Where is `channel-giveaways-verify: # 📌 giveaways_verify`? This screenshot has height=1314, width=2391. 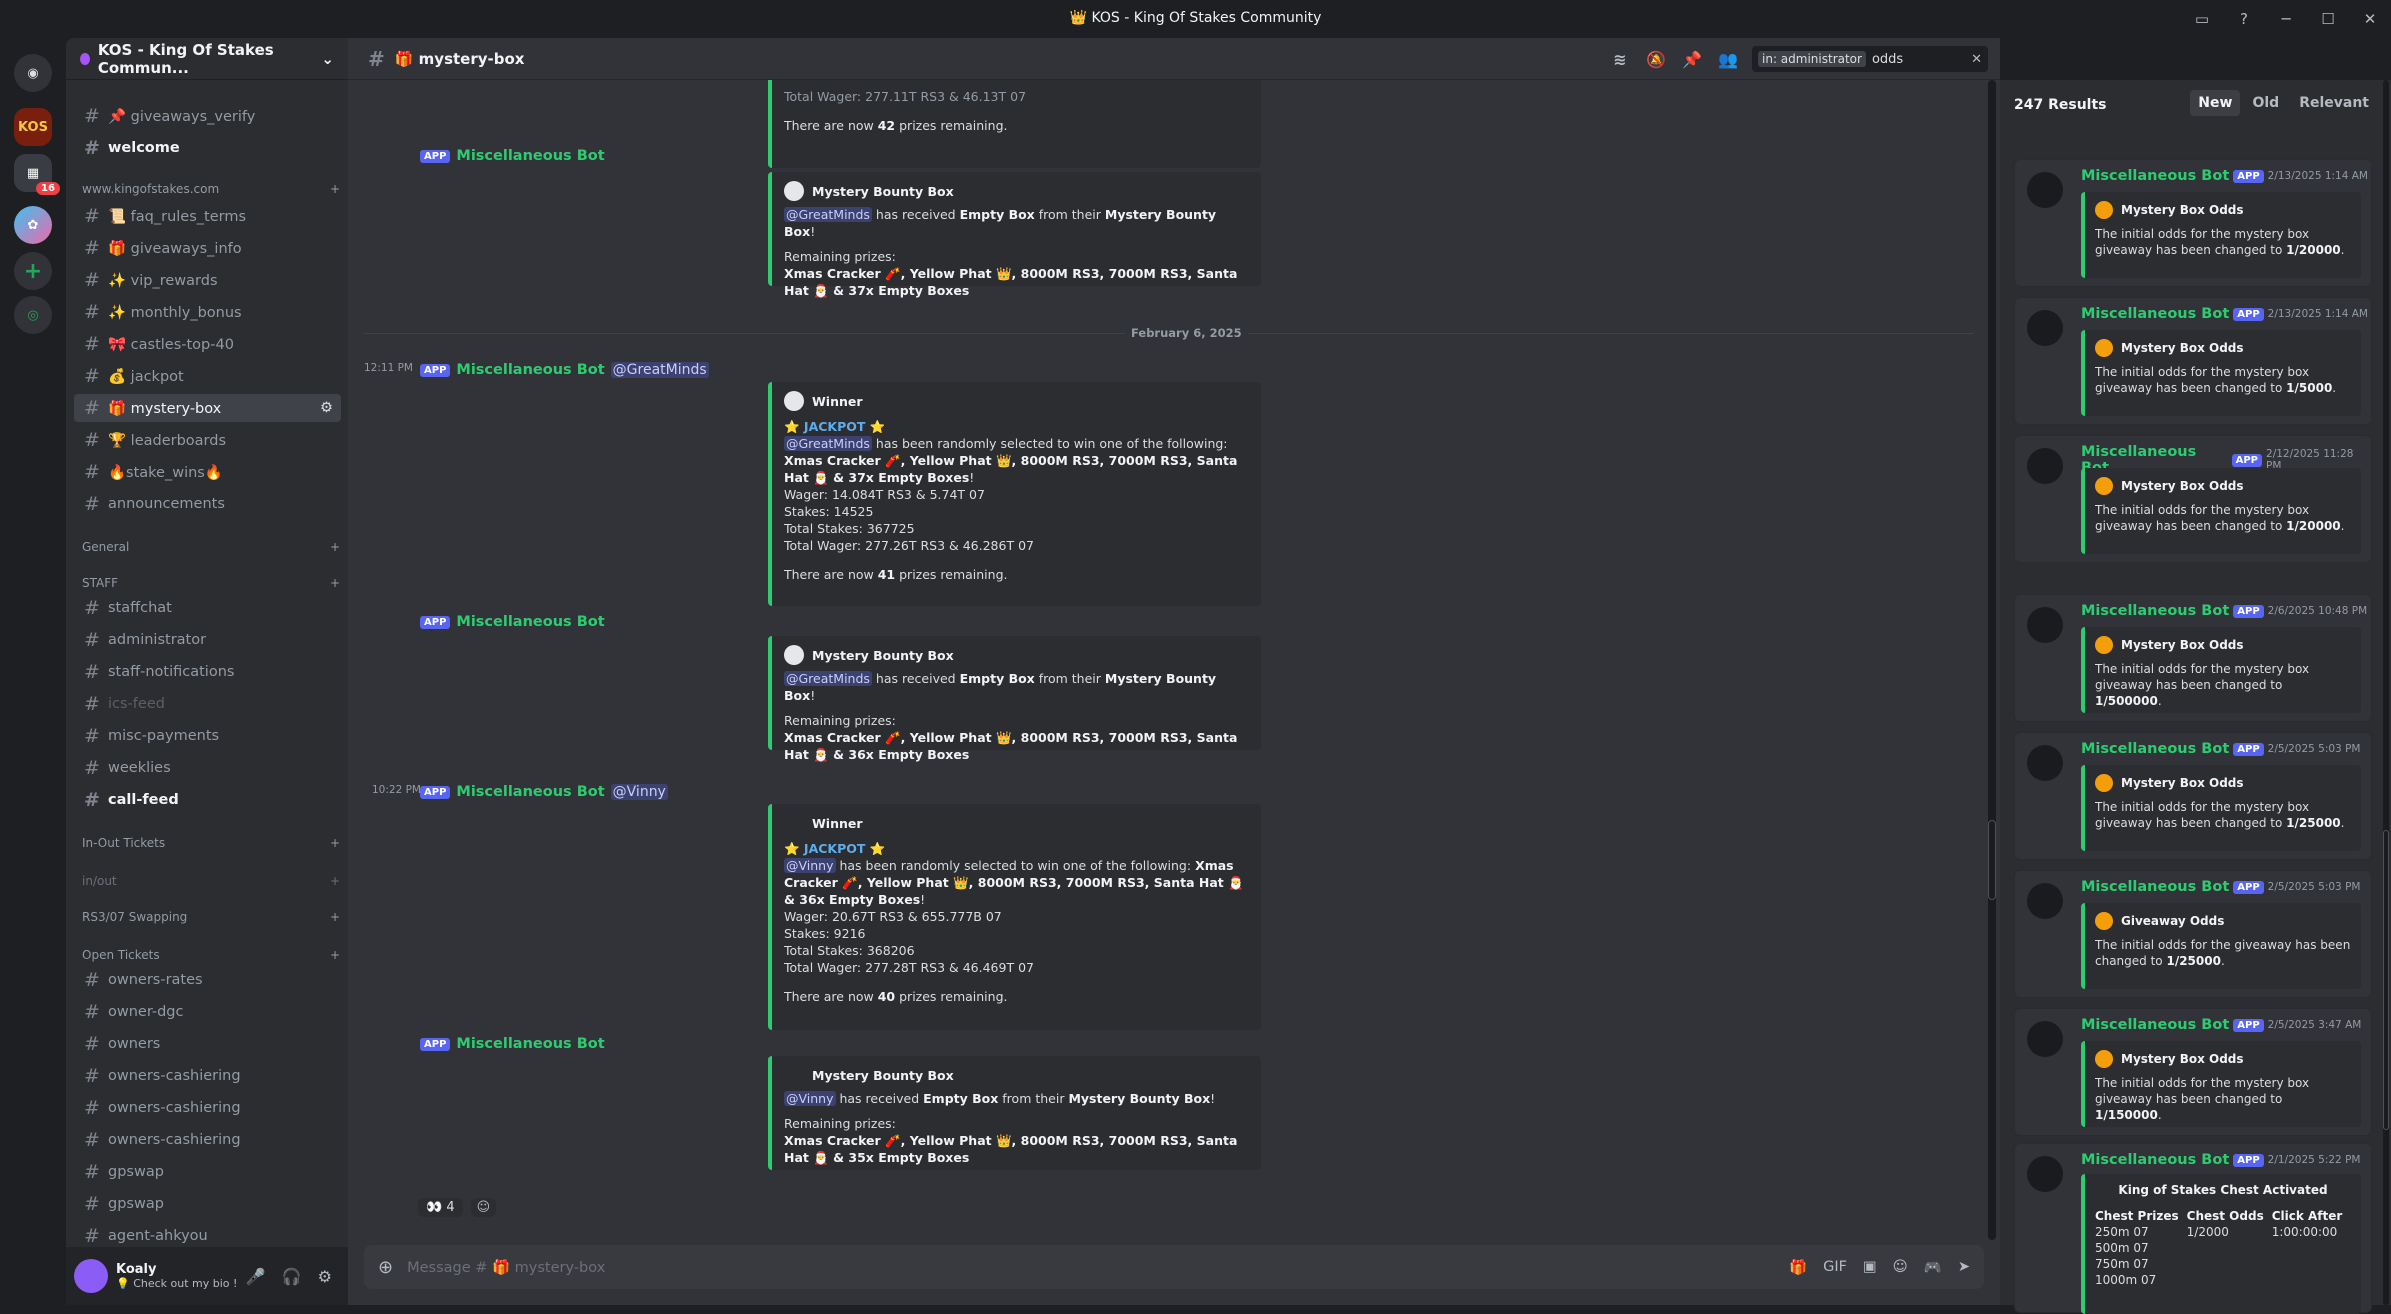 channel-giveaways-verify: # 📌 giveaways_verify is located at coordinates (207, 116).